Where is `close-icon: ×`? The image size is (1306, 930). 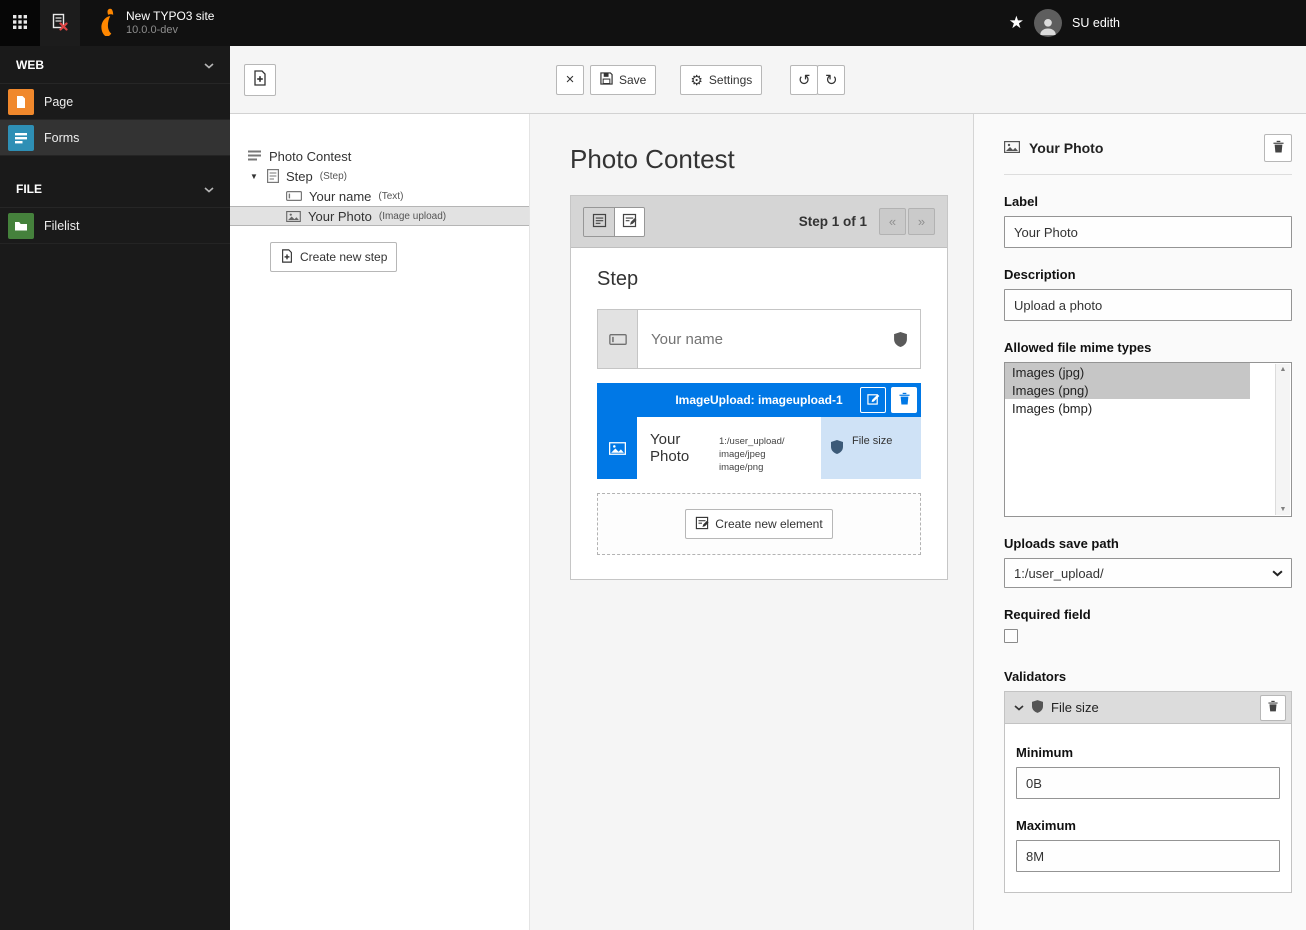 close-icon: × is located at coordinates (570, 79).